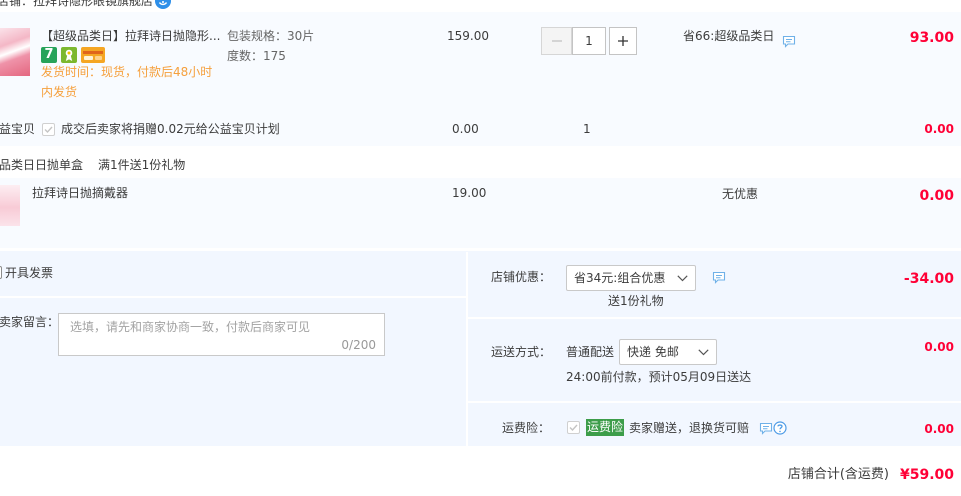 The width and height of the screenshot is (961, 496). What do you see at coordinates (587, 129) in the screenshot?
I see `charity-quantity: 1` at bounding box center [587, 129].